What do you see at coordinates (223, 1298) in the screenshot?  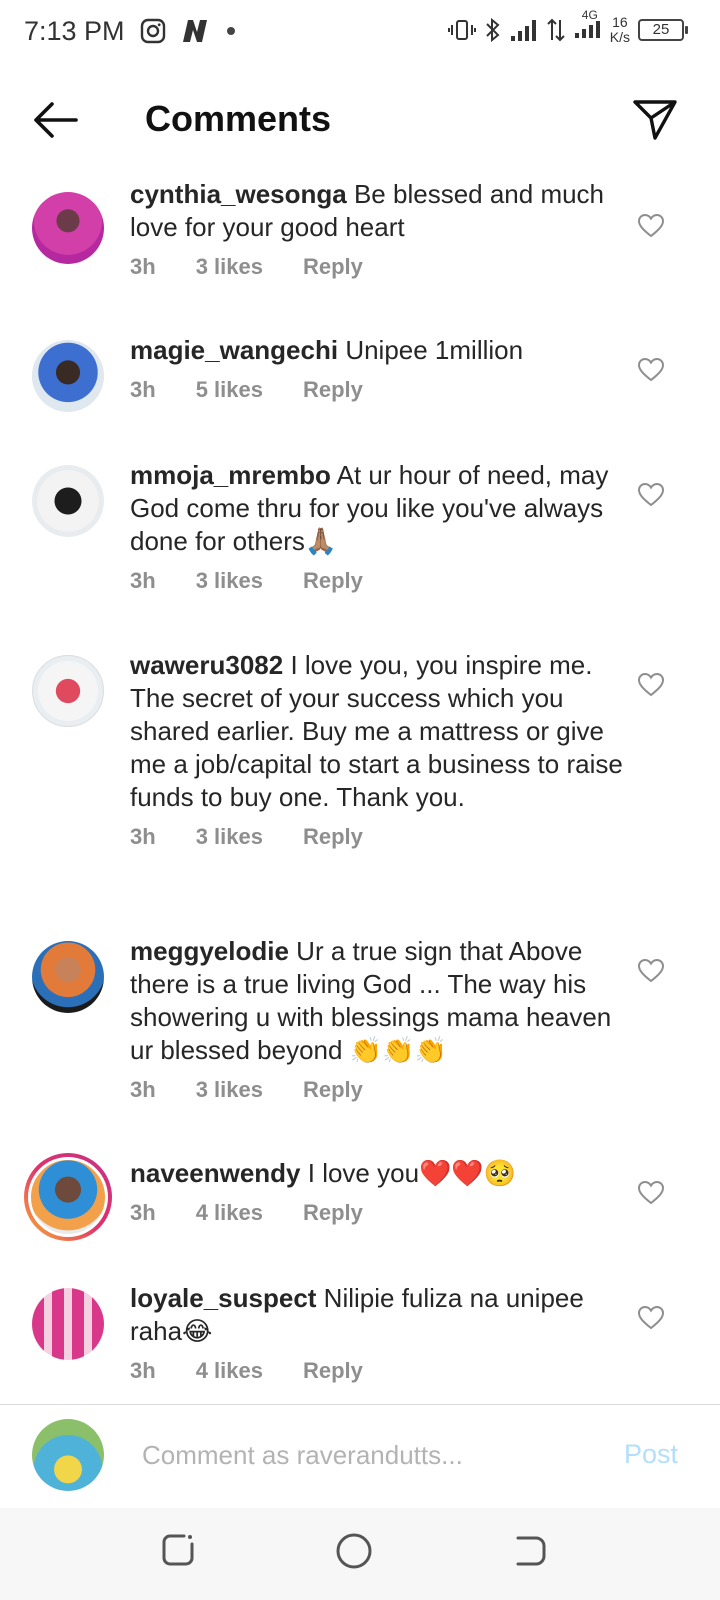 I see `comment-username: loyale_suspect` at bounding box center [223, 1298].